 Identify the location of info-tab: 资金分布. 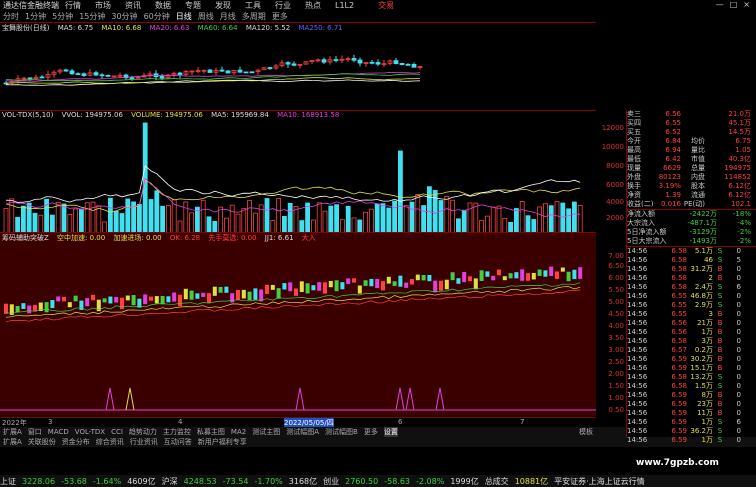
(76, 442).